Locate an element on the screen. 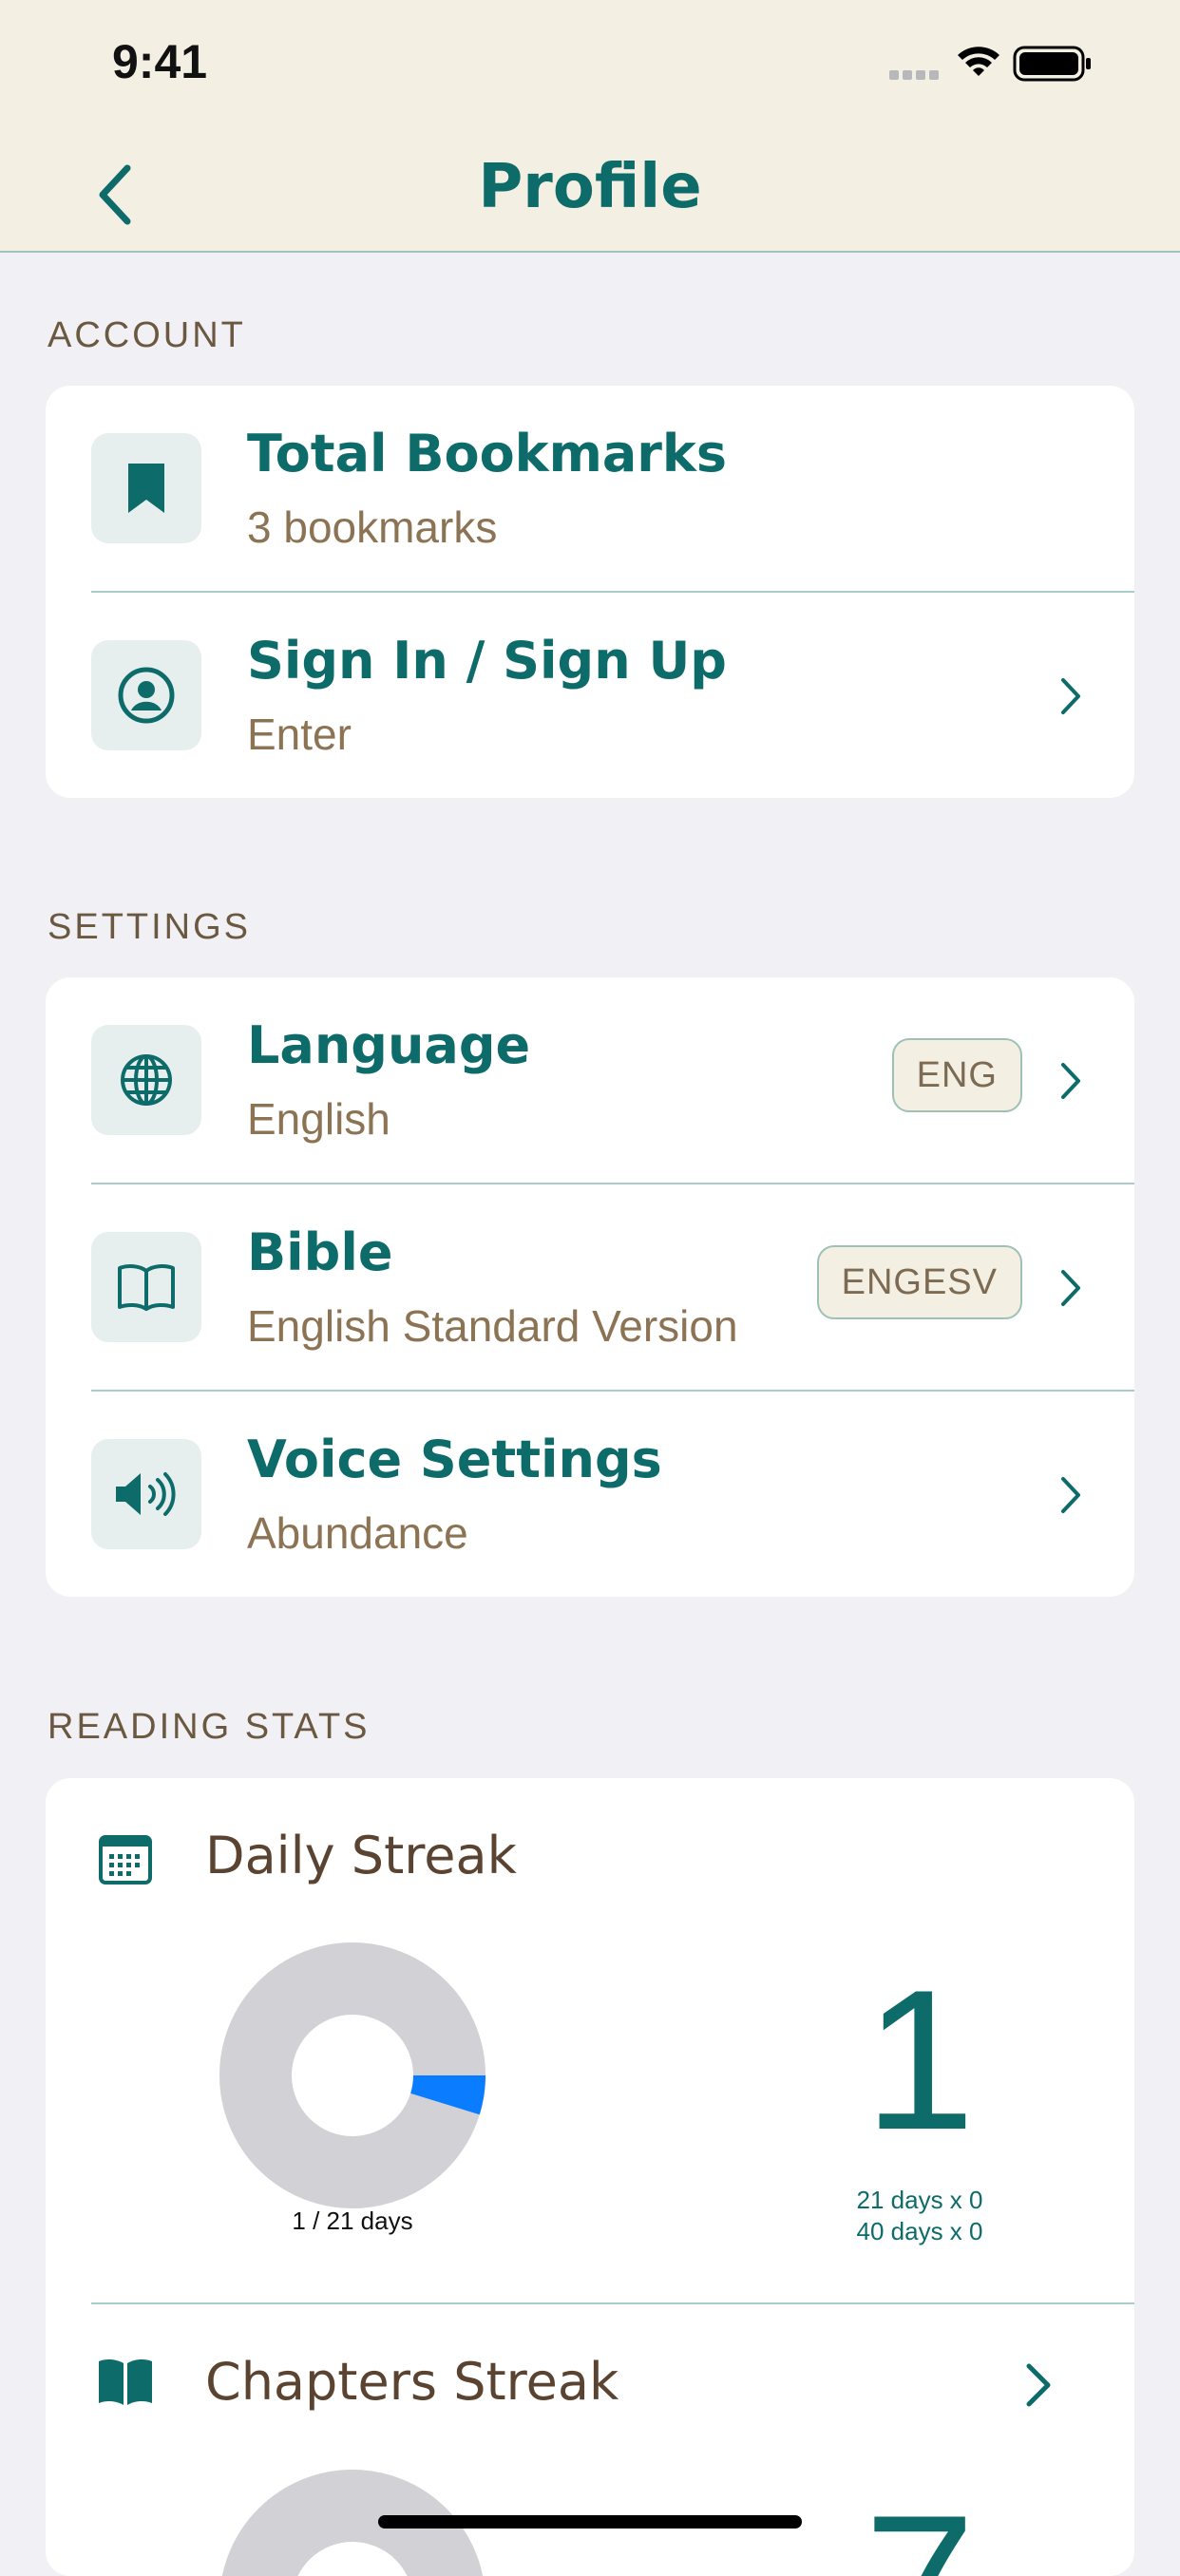  bible-code-badge: ENGESV is located at coordinates (919, 1282).